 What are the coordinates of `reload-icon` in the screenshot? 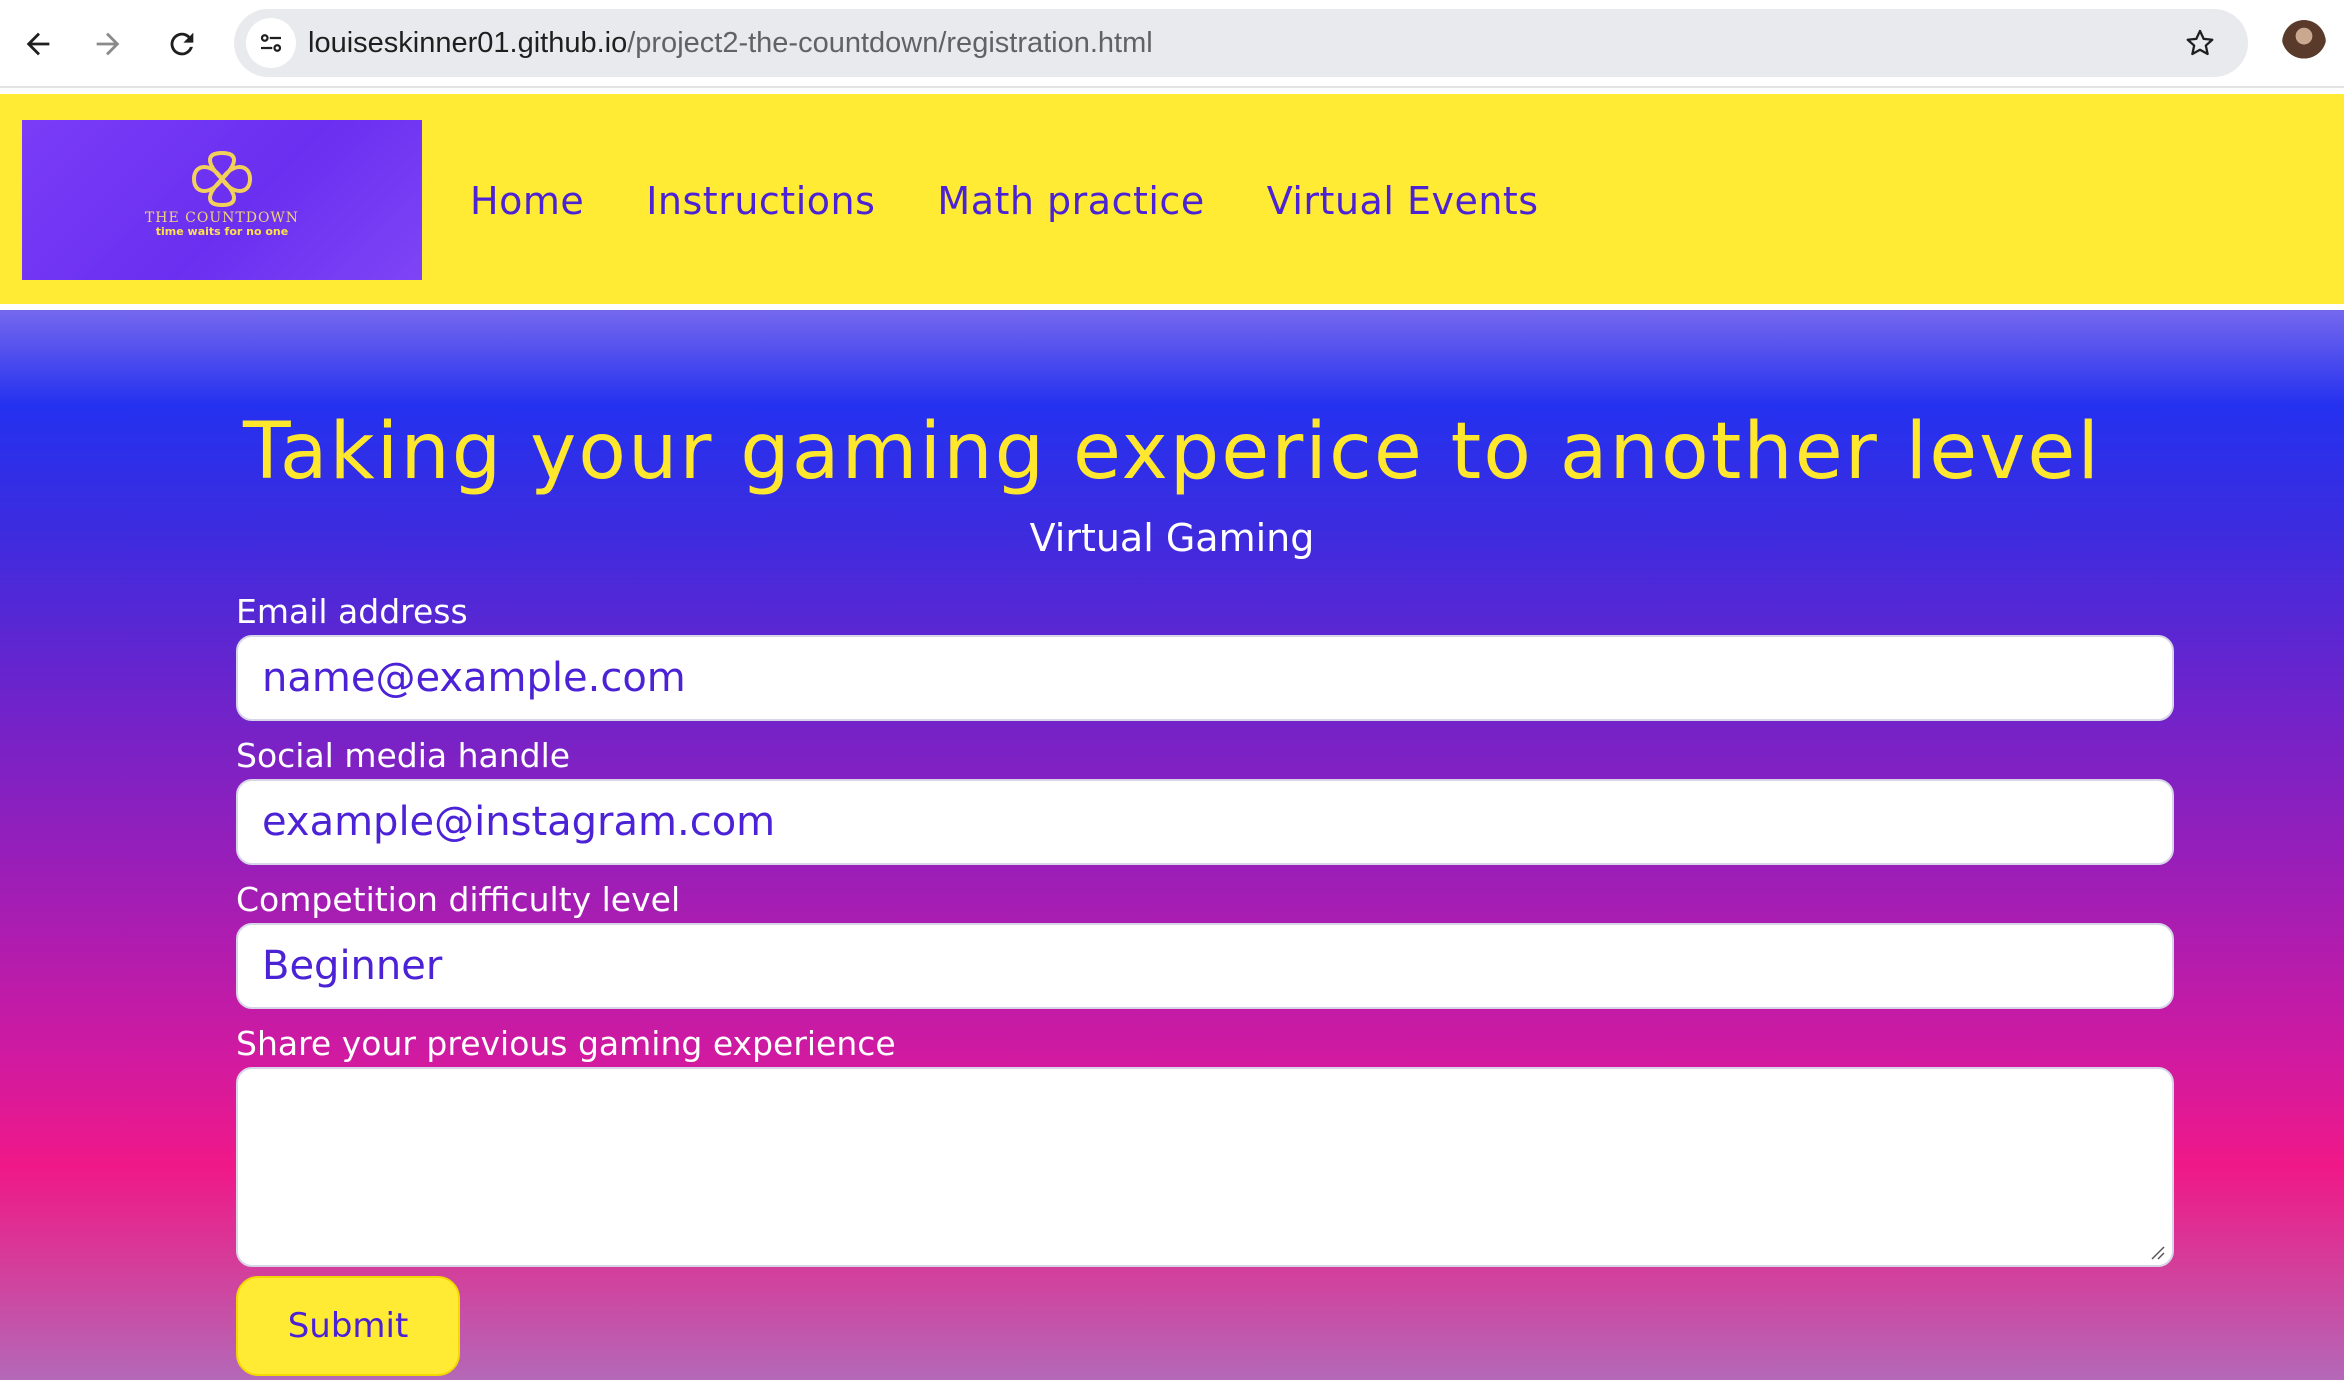 It's located at (182, 44).